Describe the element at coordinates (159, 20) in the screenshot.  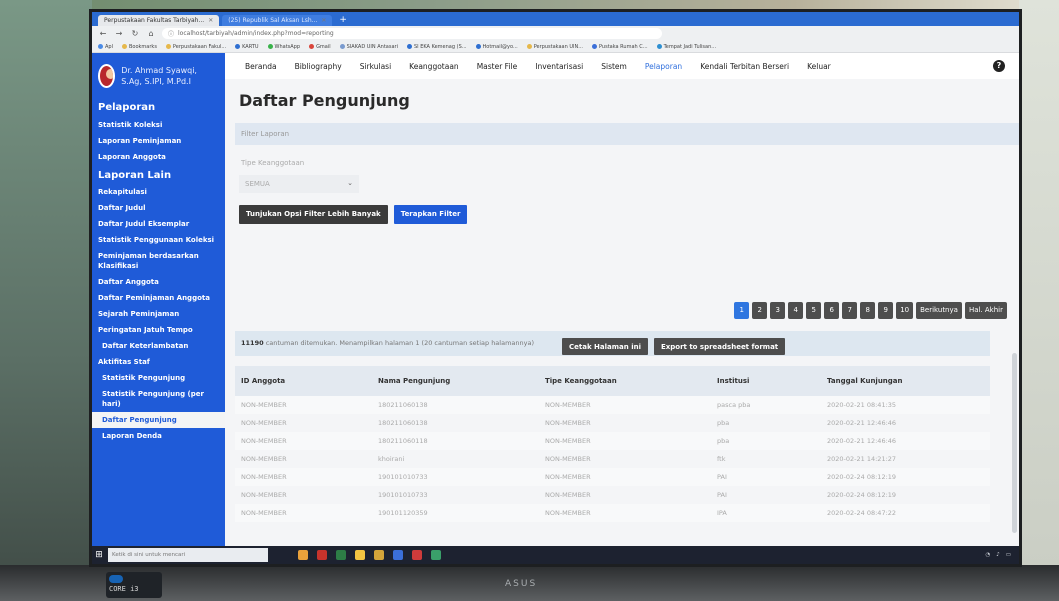
I see `browser-tab-active: Perpustakaan Fakultas Tarbiyah... ✕` at that location.